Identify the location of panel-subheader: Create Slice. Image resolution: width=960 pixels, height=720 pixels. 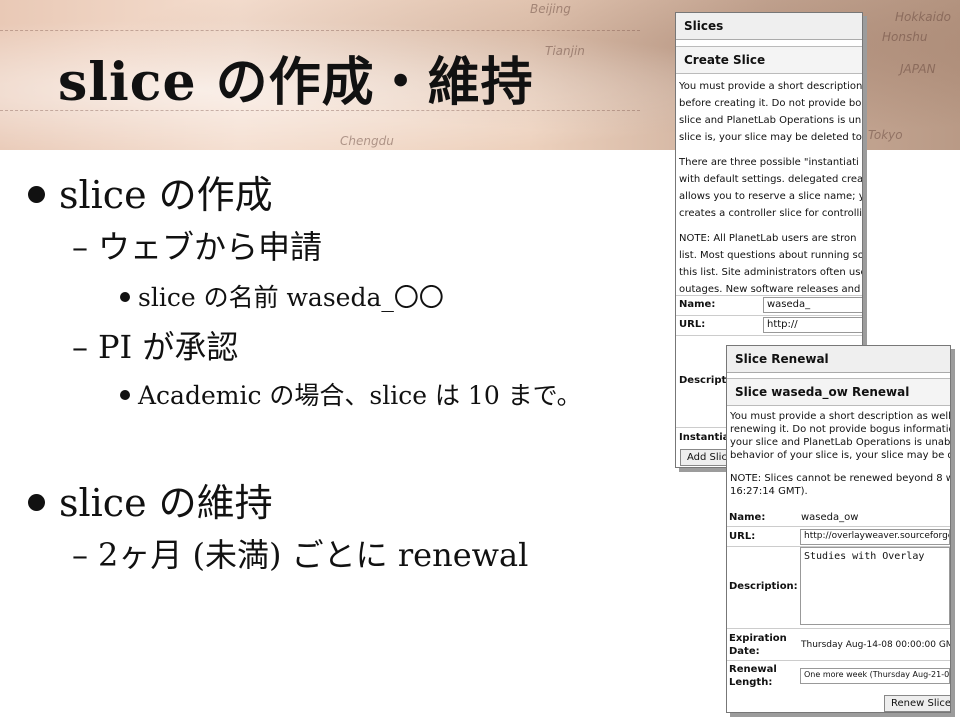
(769, 60).